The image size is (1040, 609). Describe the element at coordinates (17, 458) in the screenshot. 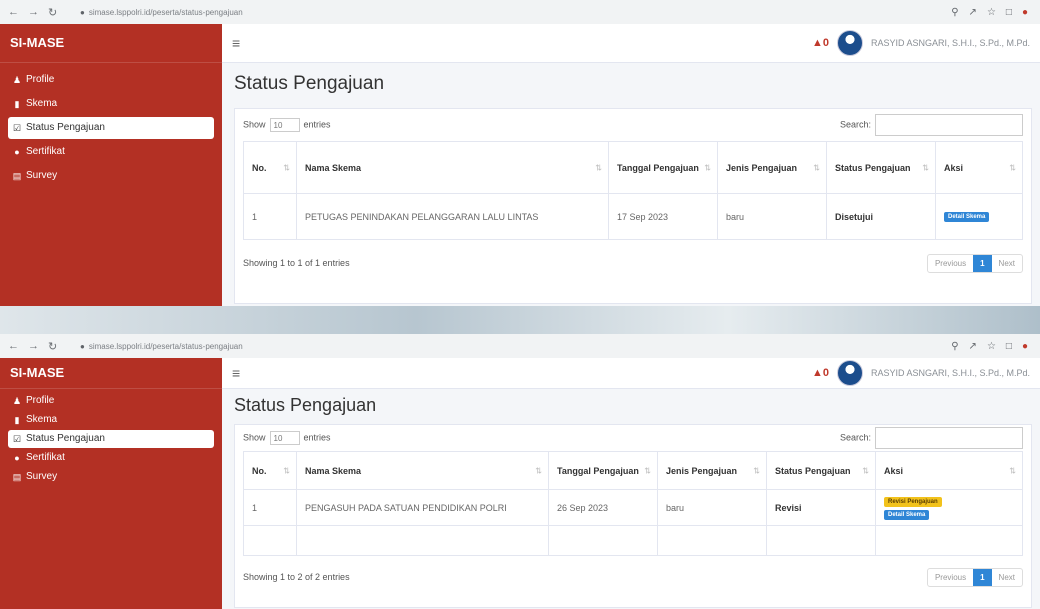

I see `certificate-icon: ●` at that location.